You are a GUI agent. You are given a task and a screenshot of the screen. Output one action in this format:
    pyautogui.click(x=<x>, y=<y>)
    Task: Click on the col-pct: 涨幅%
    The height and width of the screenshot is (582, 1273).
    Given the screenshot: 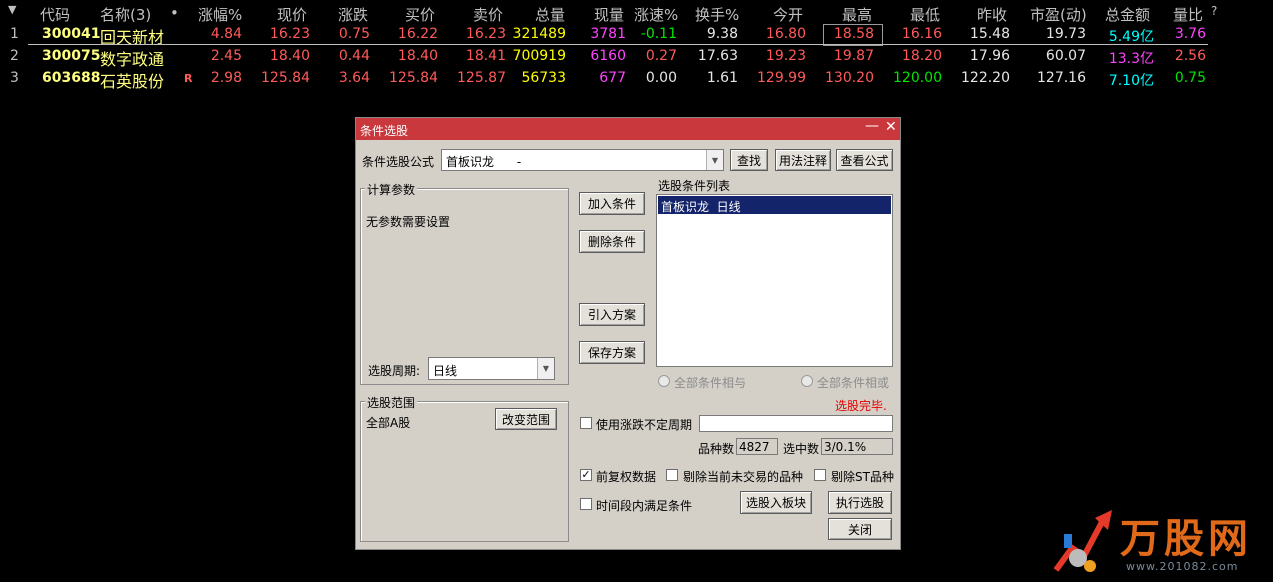 What is the action you would take?
    pyautogui.click(x=220, y=14)
    